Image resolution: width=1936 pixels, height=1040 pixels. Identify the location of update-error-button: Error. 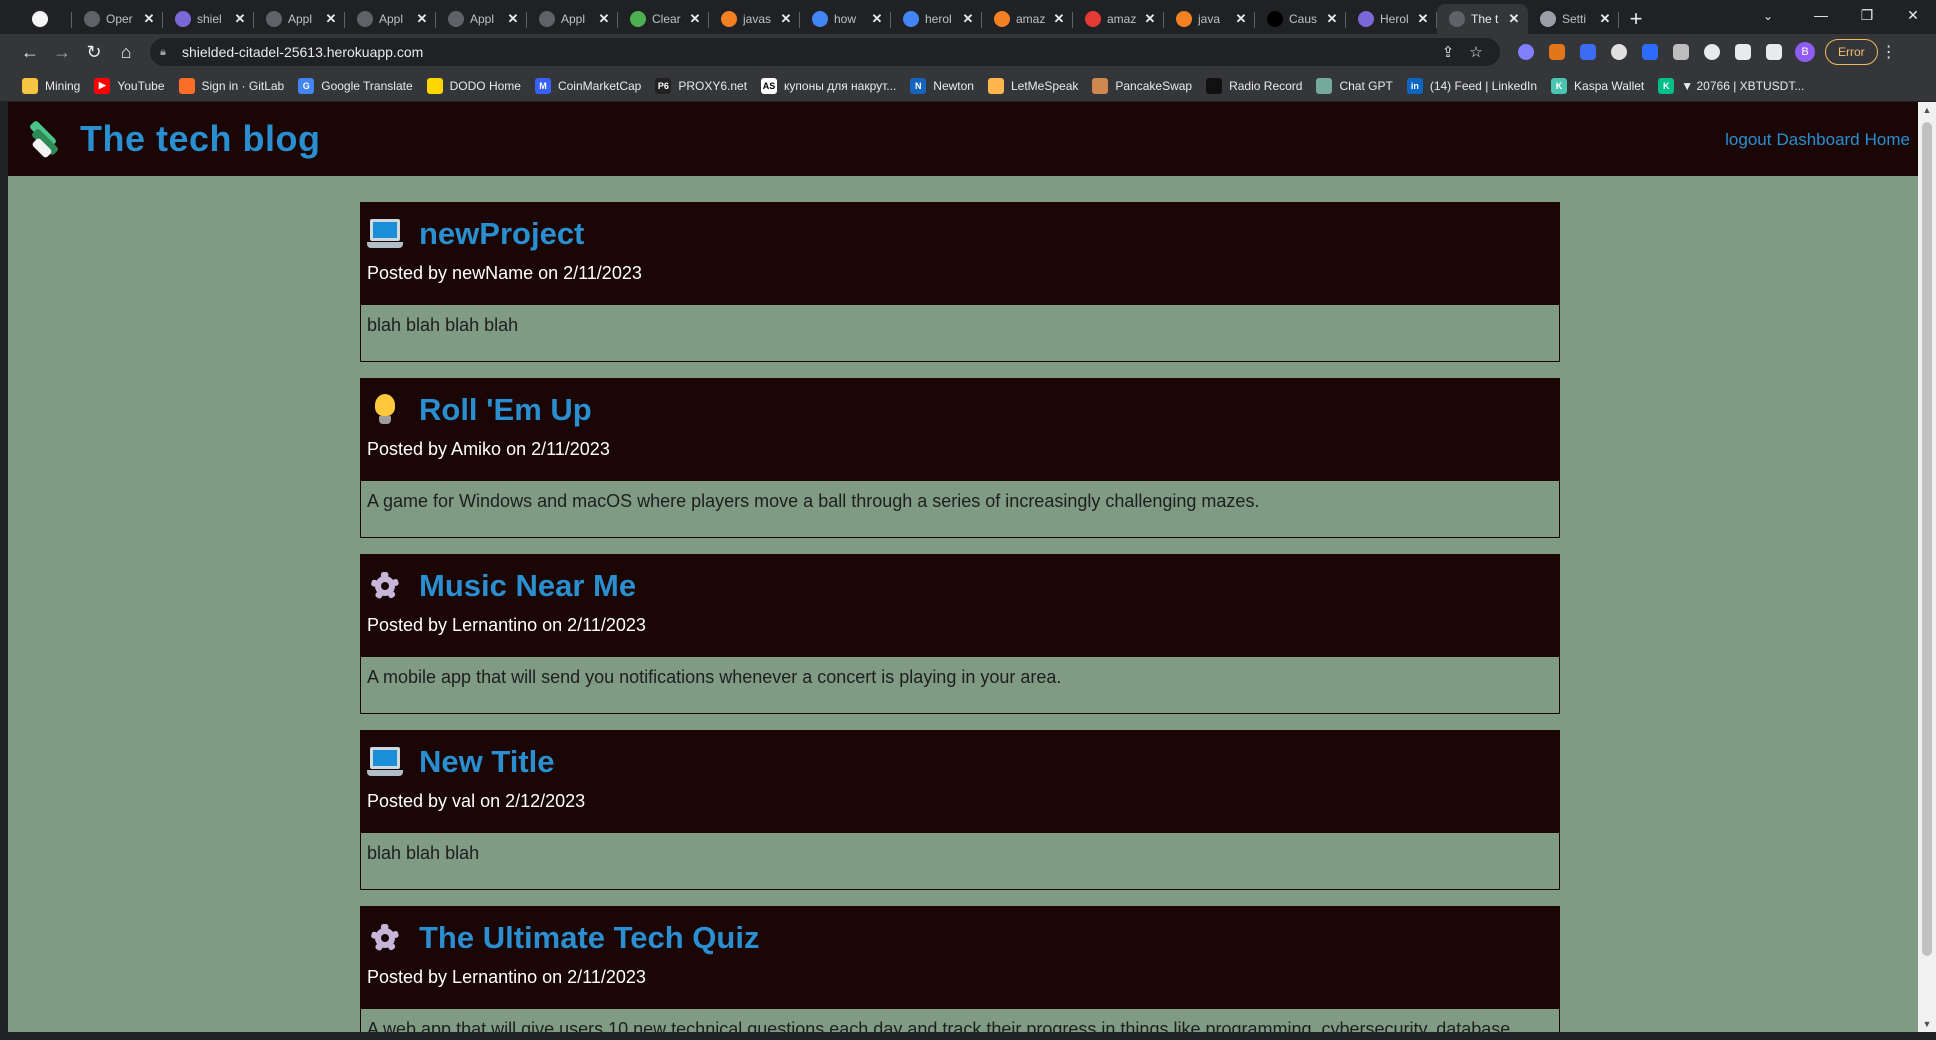
(1851, 52).